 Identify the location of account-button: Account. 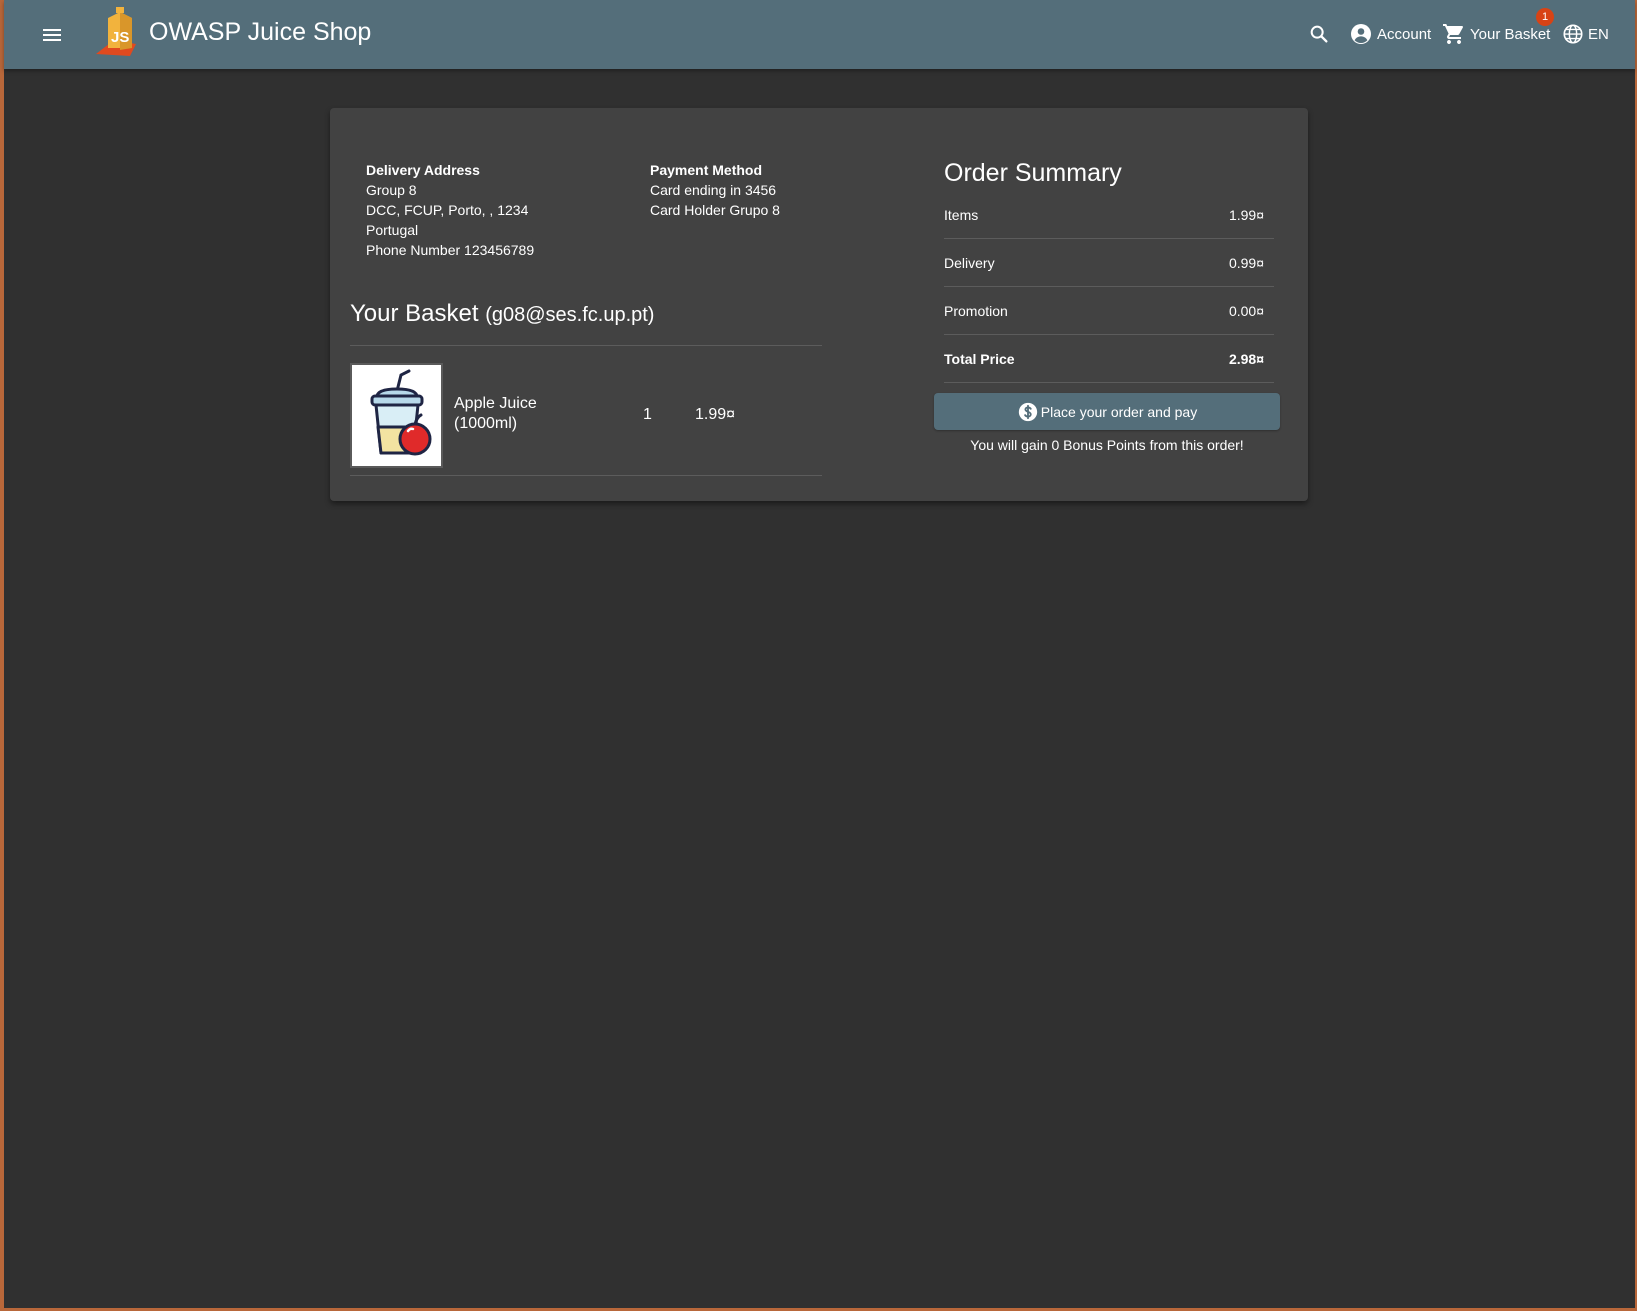
(1390, 34).